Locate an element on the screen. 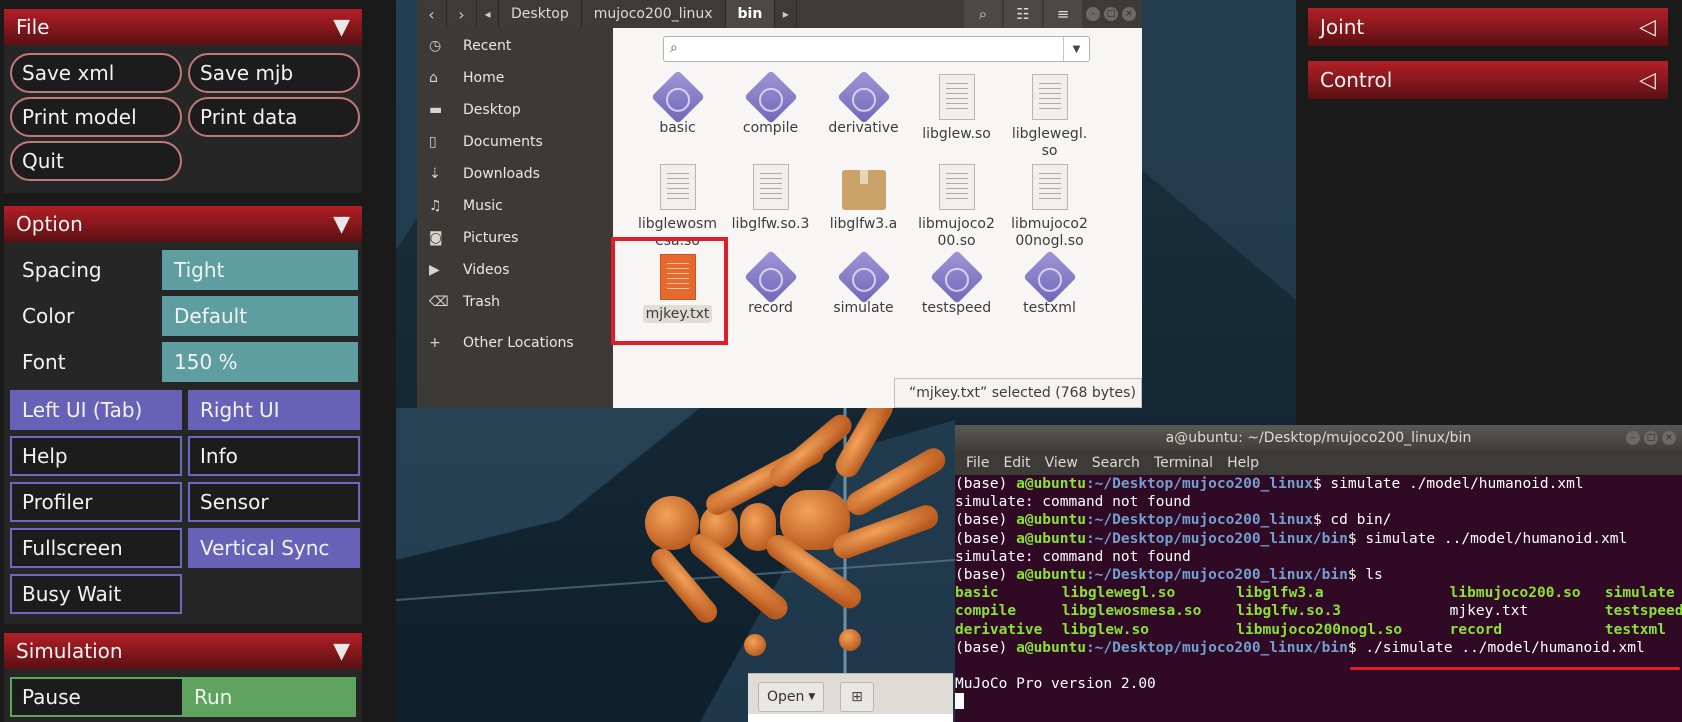 The image size is (1682, 722). file-item: libglew.so is located at coordinates (956, 108).